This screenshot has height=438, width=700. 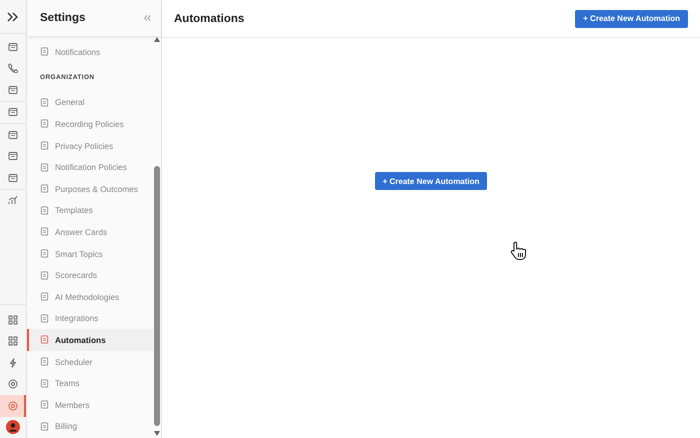 What do you see at coordinates (90, 405) in the screenshot?
I see `sidebar-item: Members` at bounding box center [90, 405].